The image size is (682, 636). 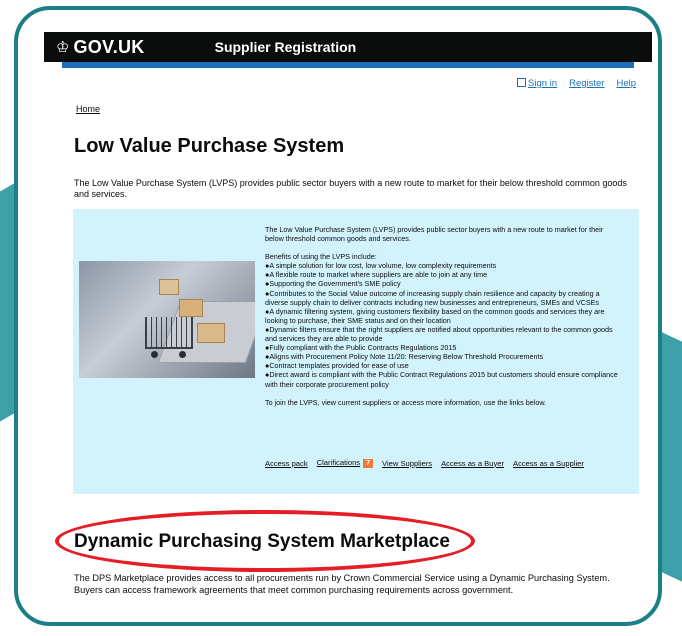 I want to click on clarifications-group: Clarifications 7, so click(x=345, y=463).